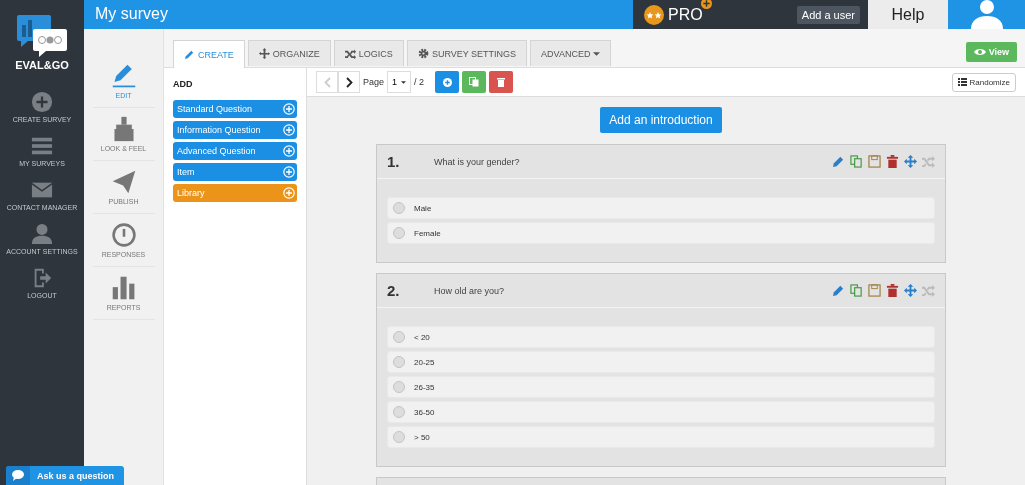 This screenshot has height=485, width=1025. I want to click on add-user-button: Add a user, so click(828, 14).